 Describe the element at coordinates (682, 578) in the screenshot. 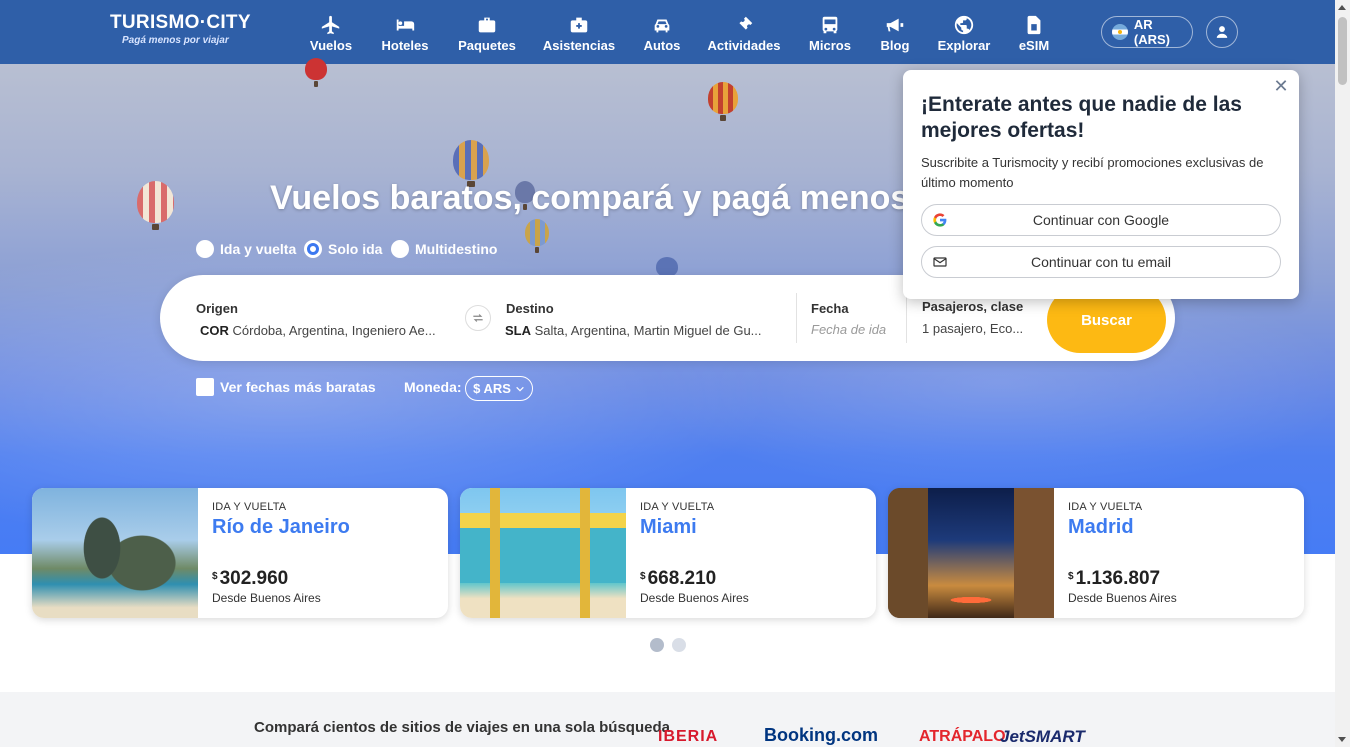

I see `deal-amount: 668.210` at that location.